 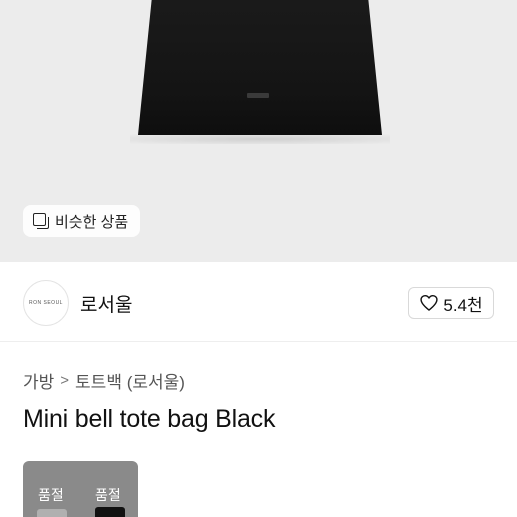 I want to click on breadcrumb-item-category: 가방, so click(x=38, y=380).